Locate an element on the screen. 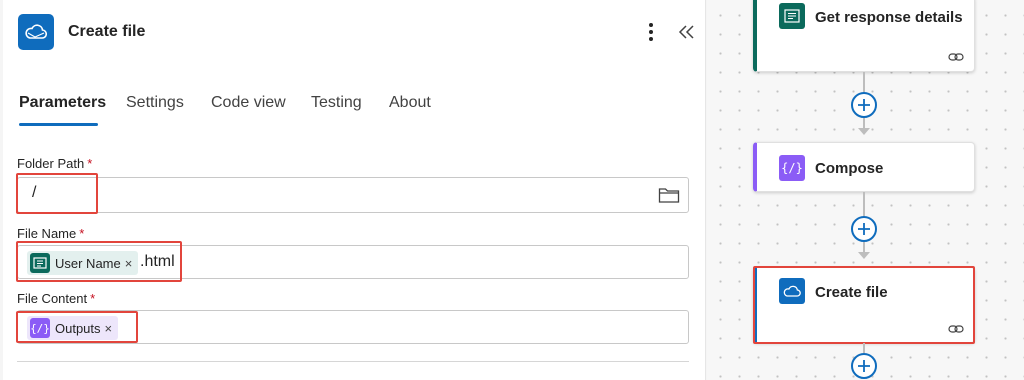 The image size is (1024, 380). tab-about: About is located at coordinates (410, 103).